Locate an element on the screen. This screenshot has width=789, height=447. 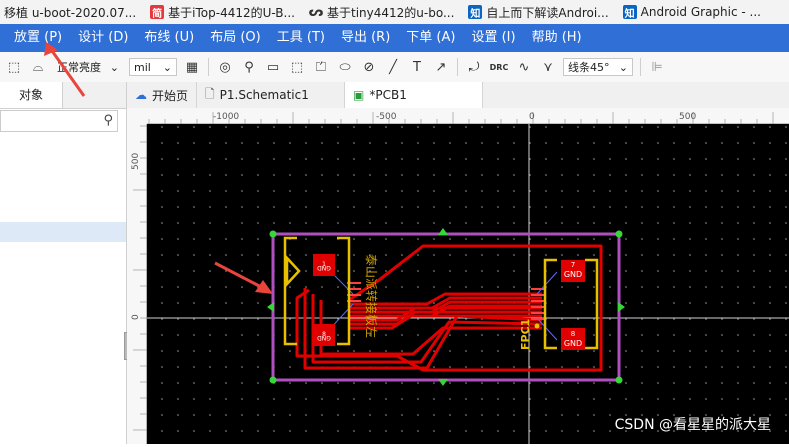
line-mode-select: 线条45° ⌄ is located at coordinates (598, 67).